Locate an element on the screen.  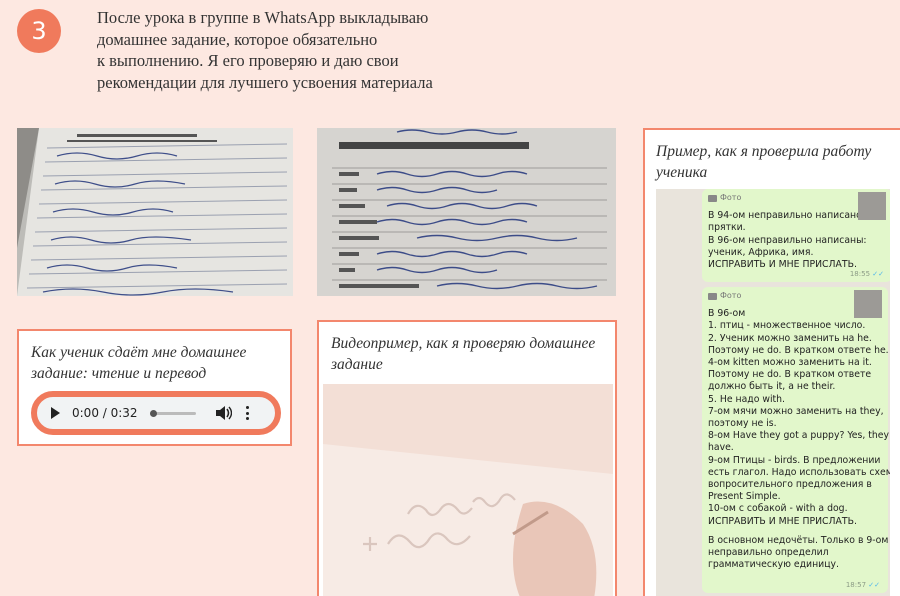
message-line: 9-ом Птицы - birds. В предложении is located at coordinates (794, 460).